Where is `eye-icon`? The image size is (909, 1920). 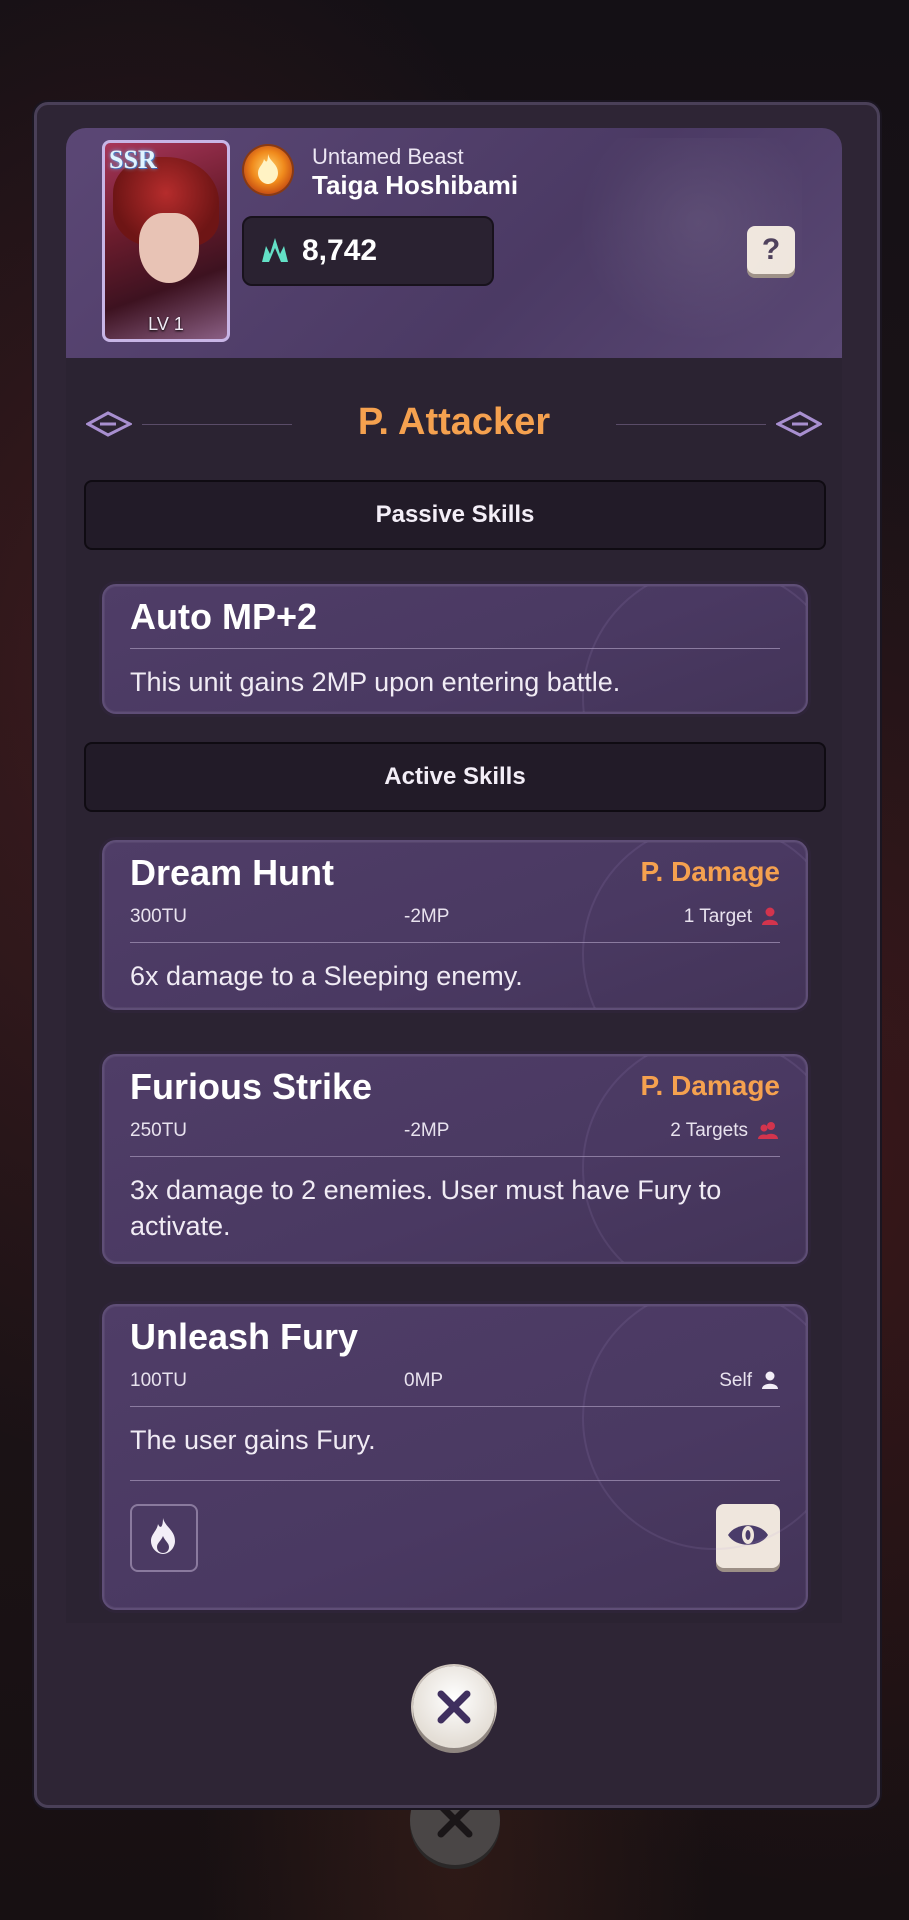
eye-icon is located at coordinates (748, 1535).